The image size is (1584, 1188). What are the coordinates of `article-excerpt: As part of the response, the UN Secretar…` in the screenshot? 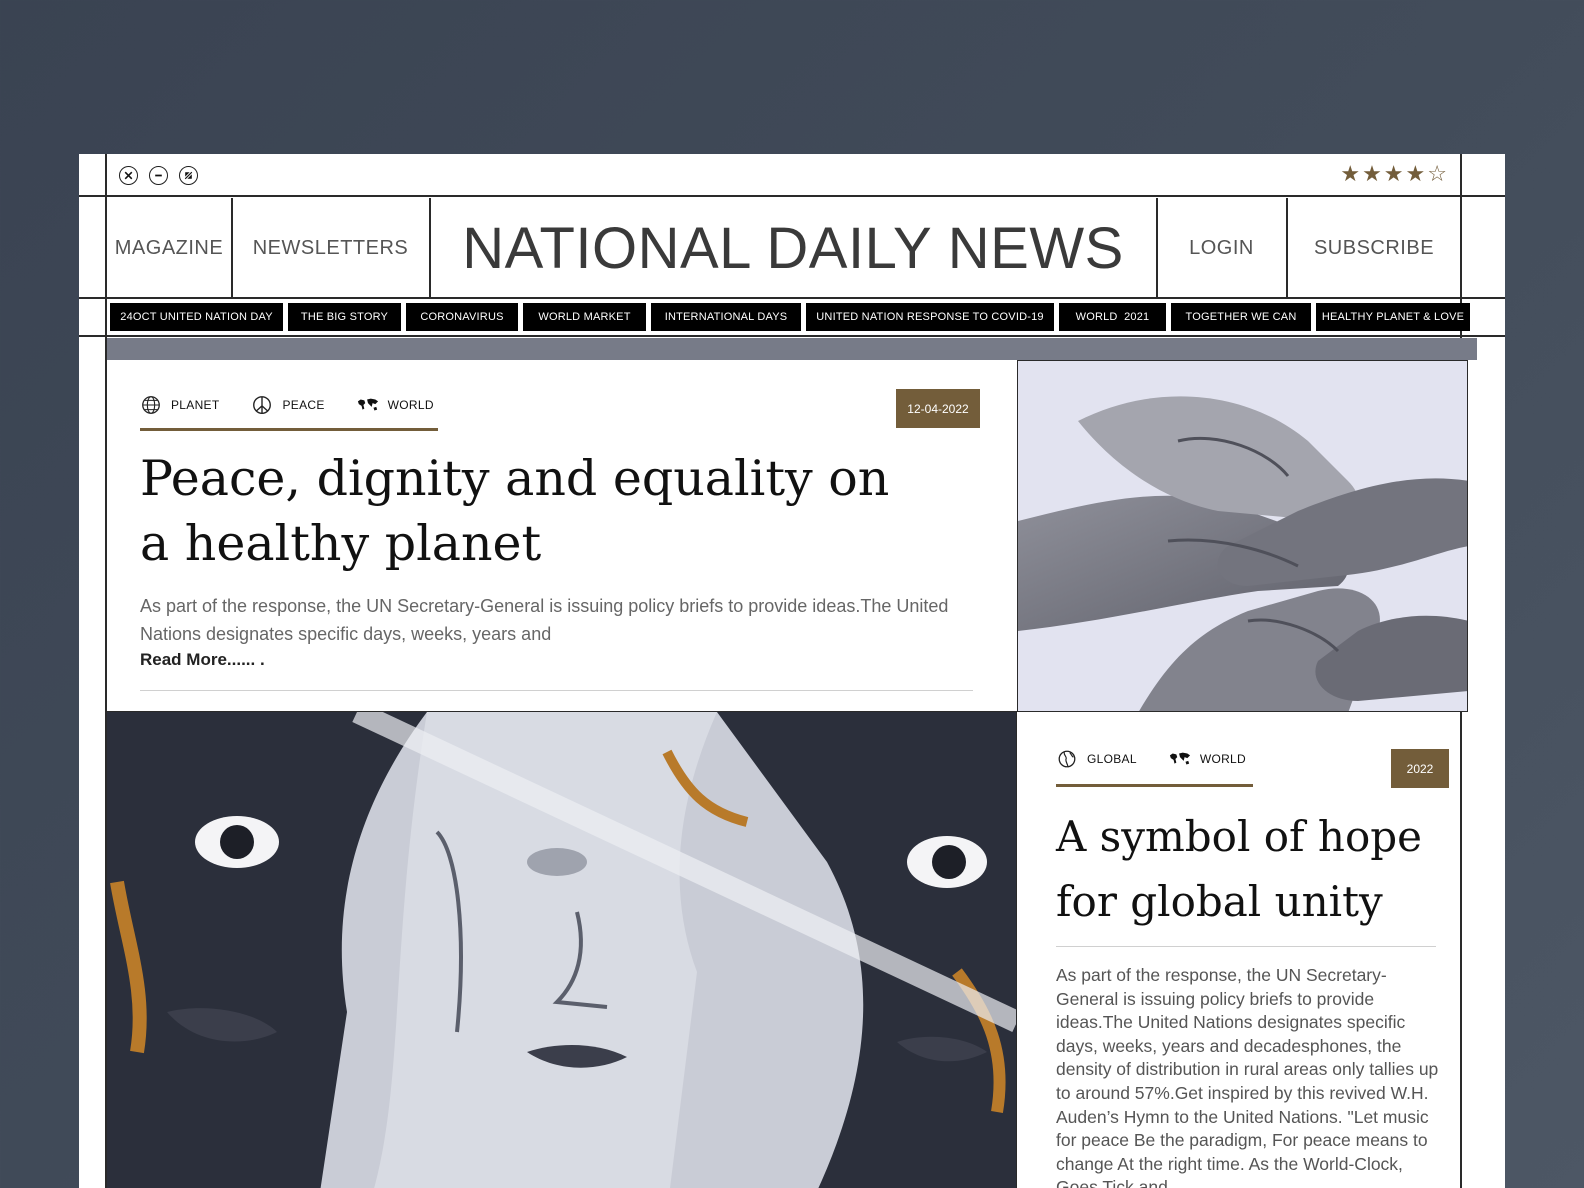 It's located at (544, 620).